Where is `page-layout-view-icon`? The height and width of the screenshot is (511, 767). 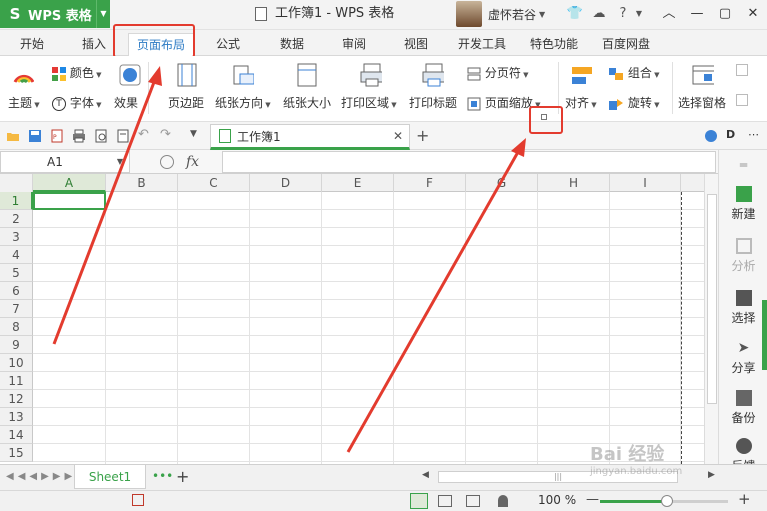 page-layout-view-icon is located at coordinates (473, 501).